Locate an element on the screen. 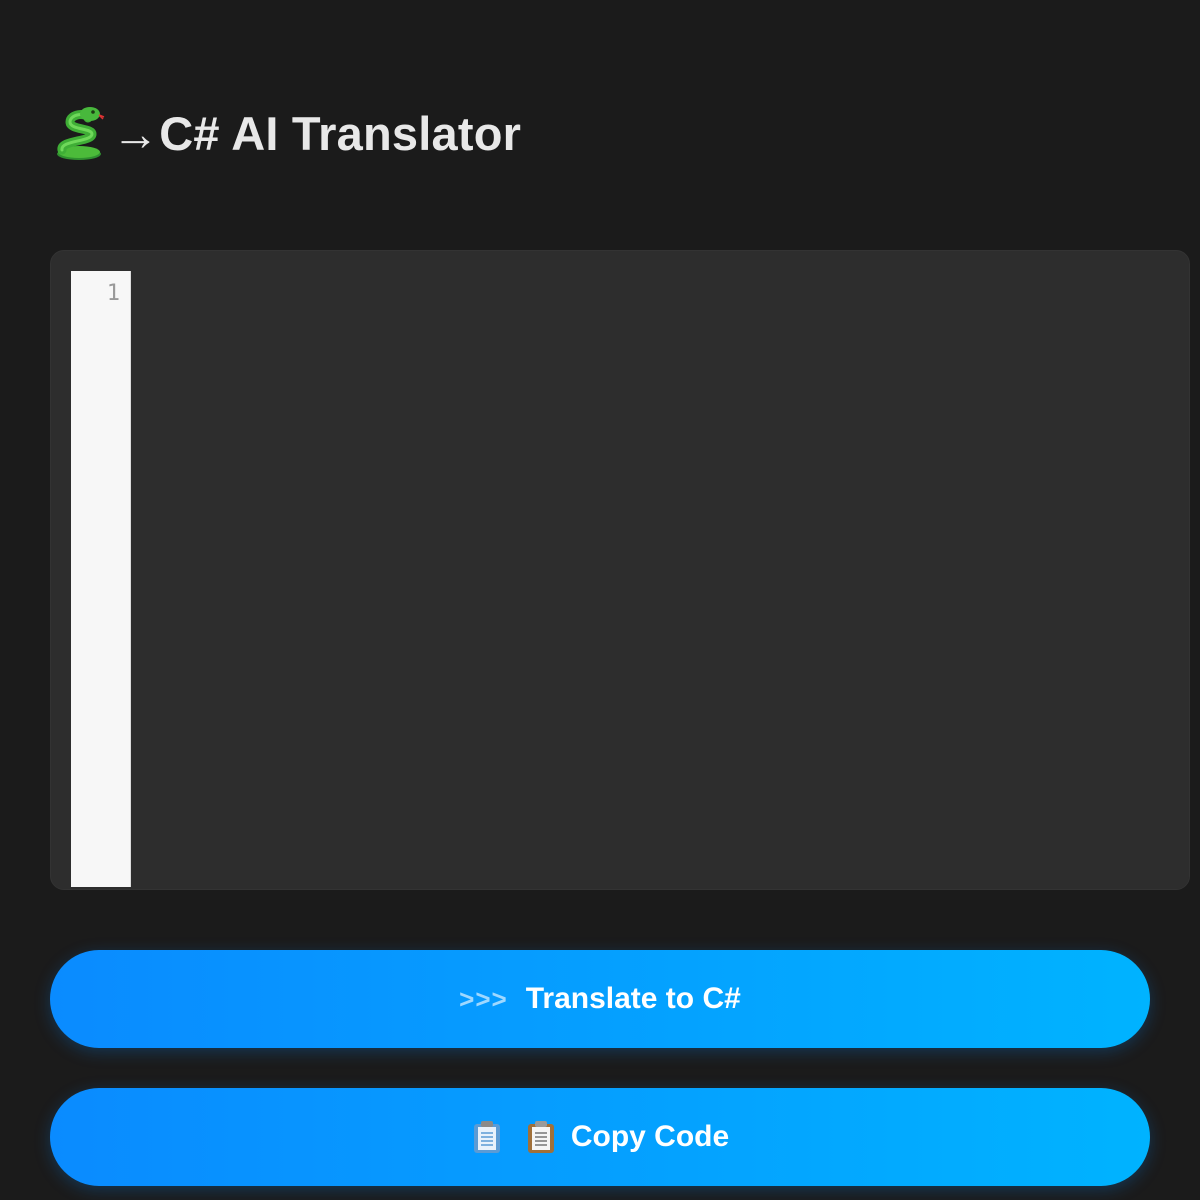 Image resolution: width=1200 pixels, height=1200 pixels. copy-code-button: Copy Code is located at coordinates (600, 1137).